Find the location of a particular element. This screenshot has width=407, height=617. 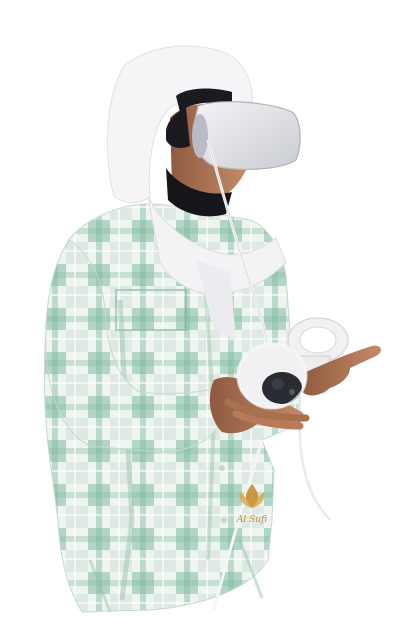

watermark-logo: Al Sufi is located at coordinates (252, 504).